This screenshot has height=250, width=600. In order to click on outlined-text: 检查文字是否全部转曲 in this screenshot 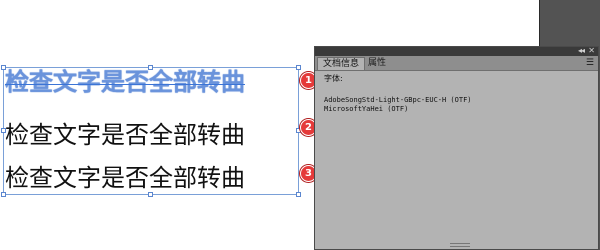, I will do `click(125, 81)`.